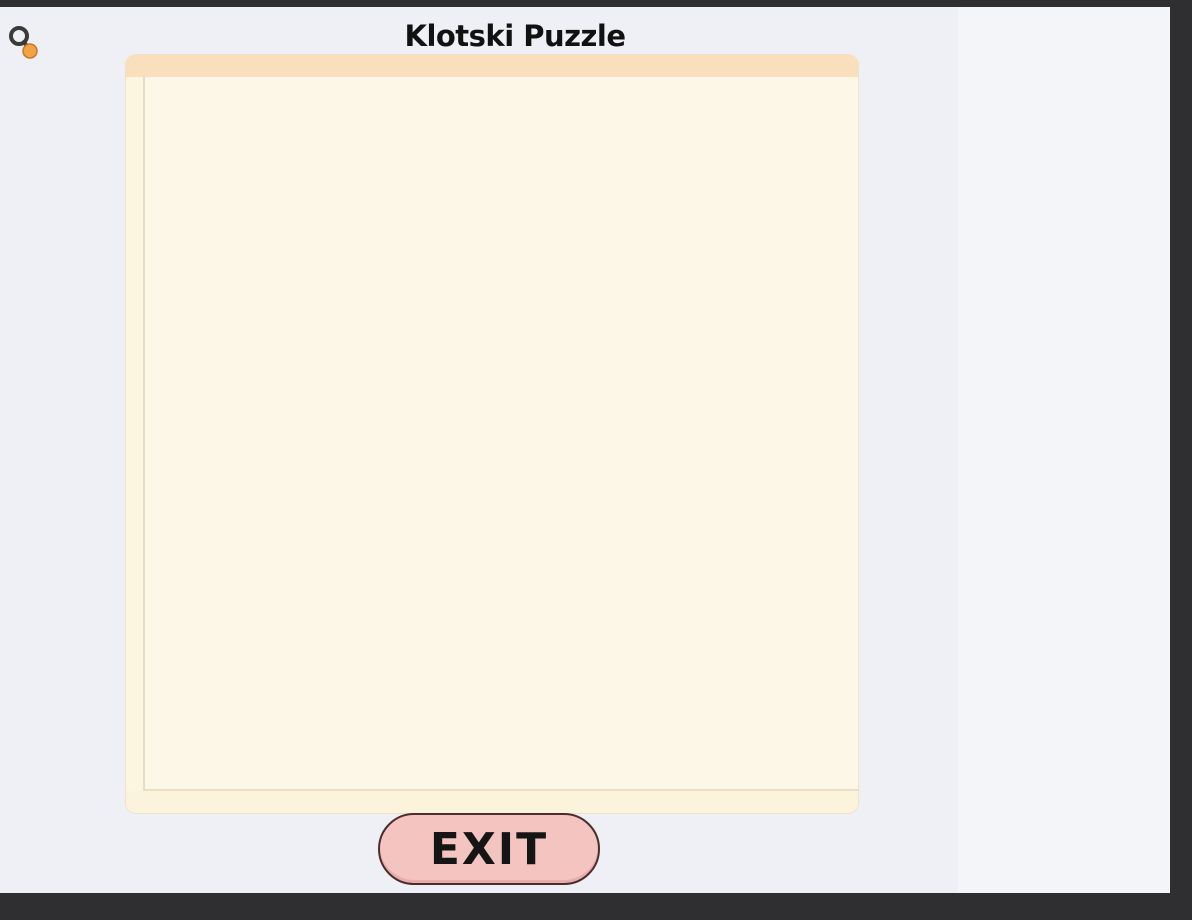 Image resolution: width=1192 pixels, height=920 pixels. I want to click on exit-button-label: EXIT, so click(489, 849).